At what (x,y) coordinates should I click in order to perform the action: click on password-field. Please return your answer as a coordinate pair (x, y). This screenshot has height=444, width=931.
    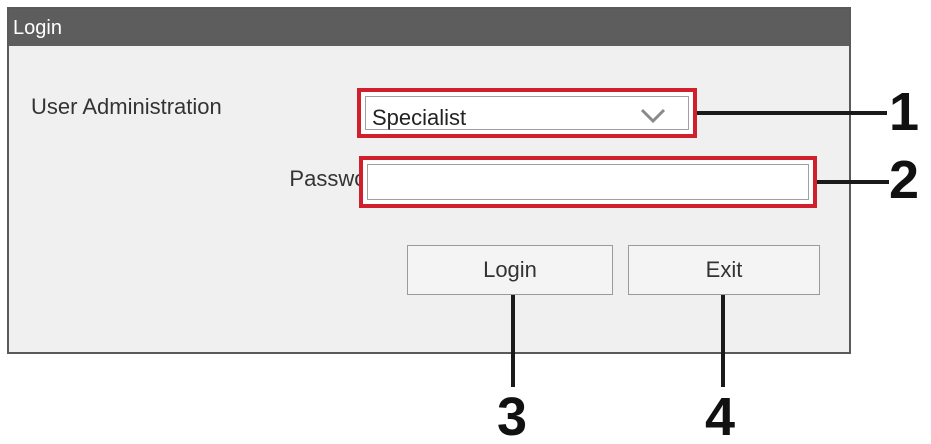
    Looking at the image, I should click on (588, 182).